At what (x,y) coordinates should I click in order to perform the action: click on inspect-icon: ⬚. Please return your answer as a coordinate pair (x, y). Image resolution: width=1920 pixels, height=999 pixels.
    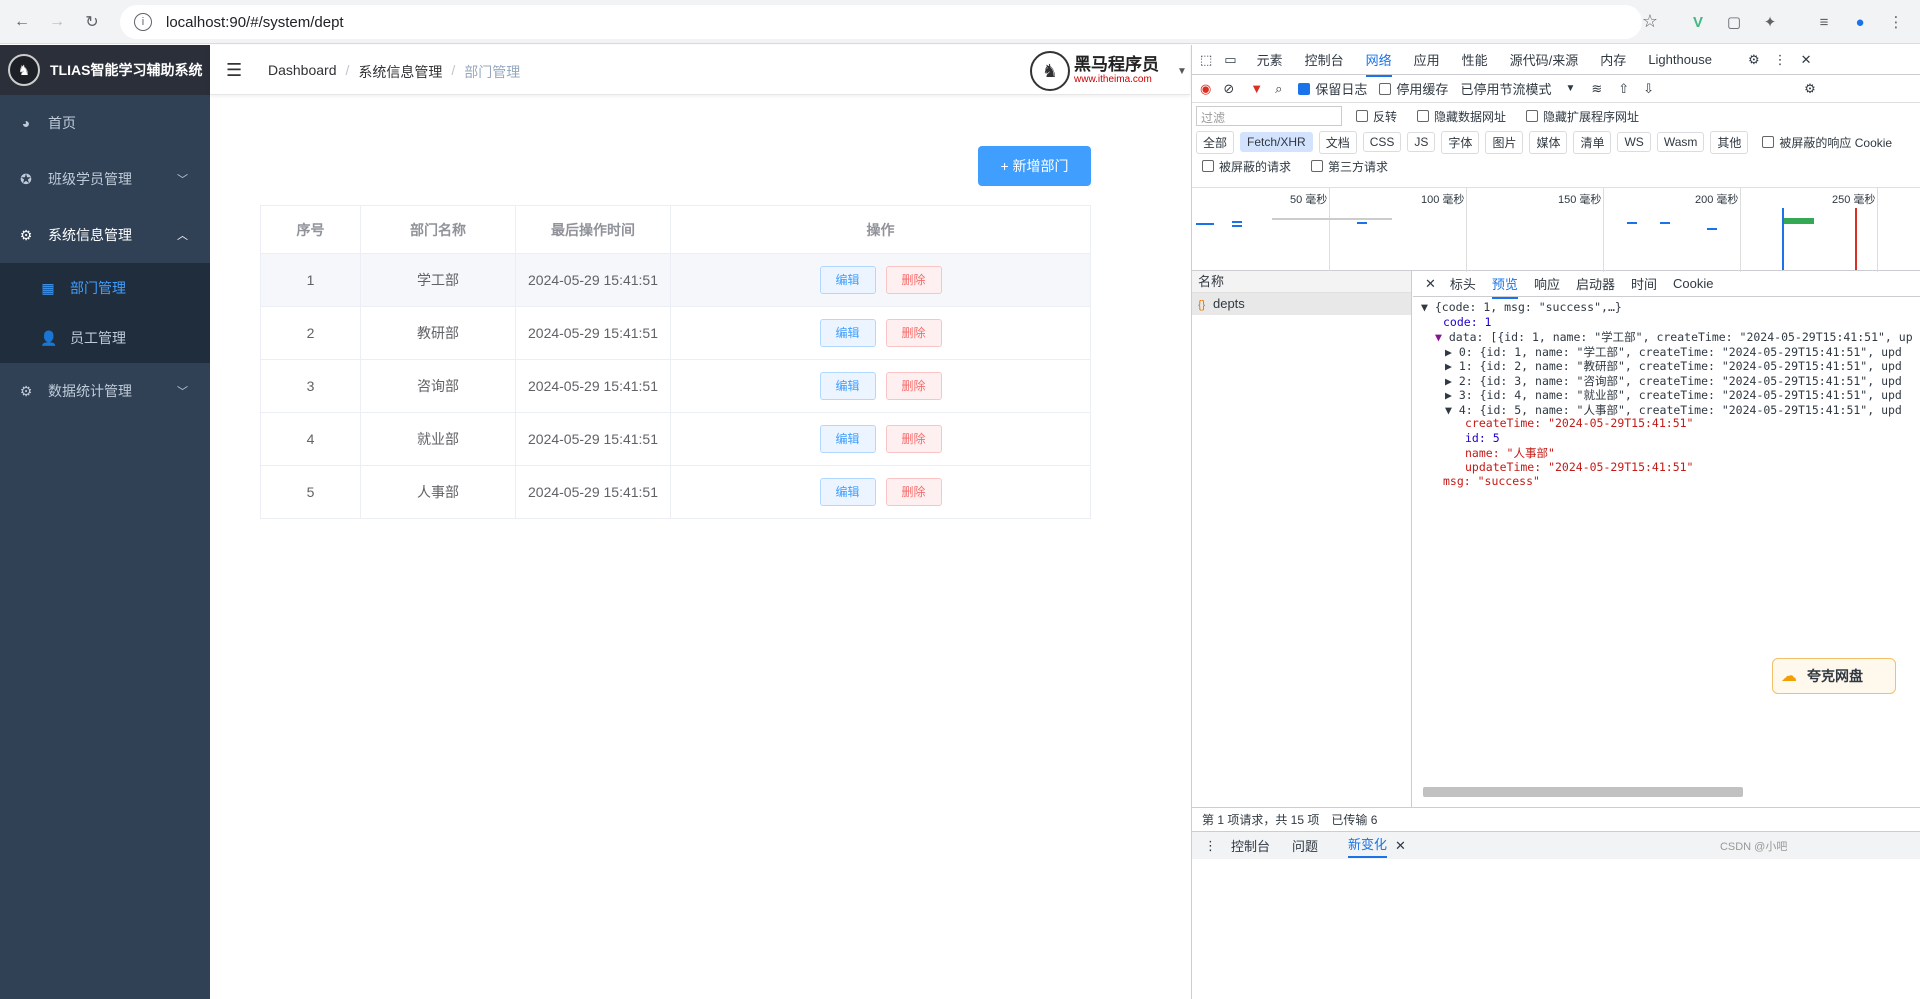
    Looking at the image, I should click on (1206, 60).